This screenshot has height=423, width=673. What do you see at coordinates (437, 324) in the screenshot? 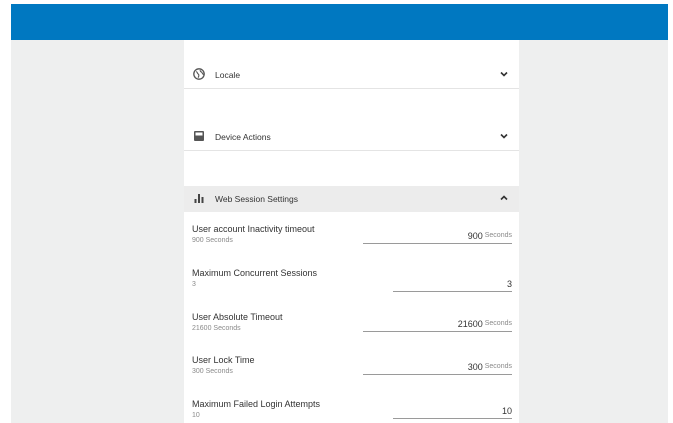
I see `absolute-timeout-input: 21600 Seconds` at bounding box center [437, 324].